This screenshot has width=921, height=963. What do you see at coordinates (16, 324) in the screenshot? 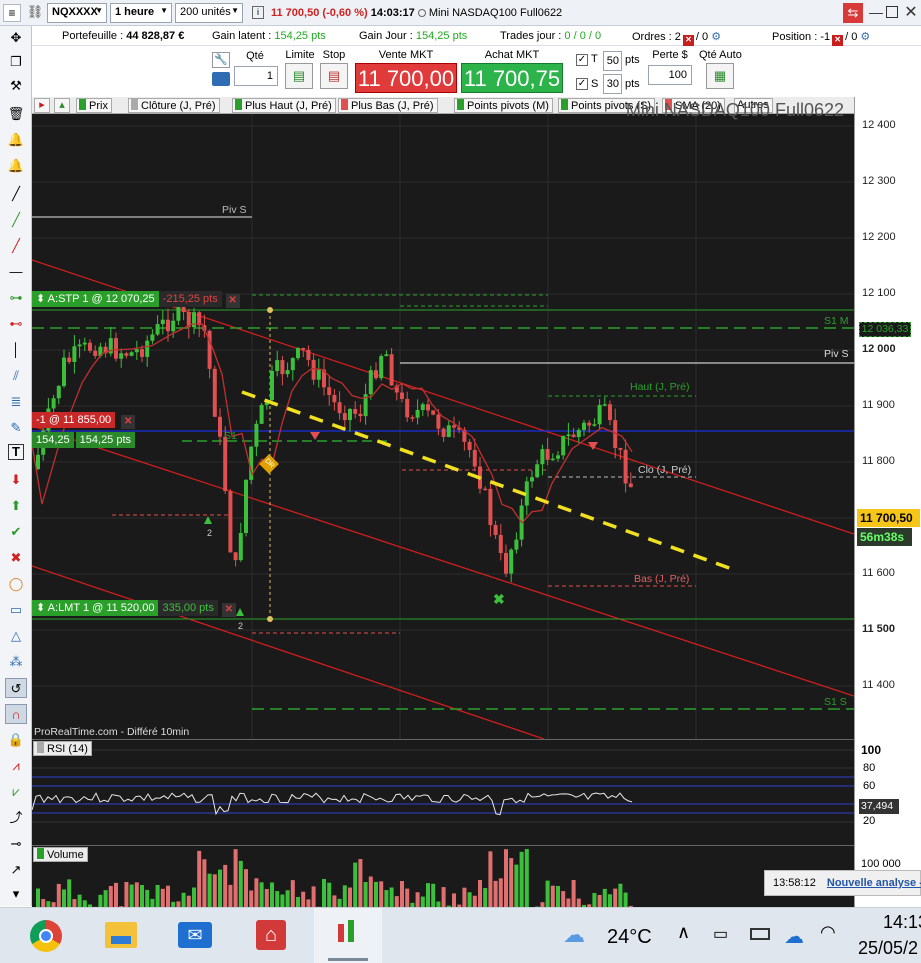
I see `resistance-line-icon: ⊷` at bounding box center [16, 324].